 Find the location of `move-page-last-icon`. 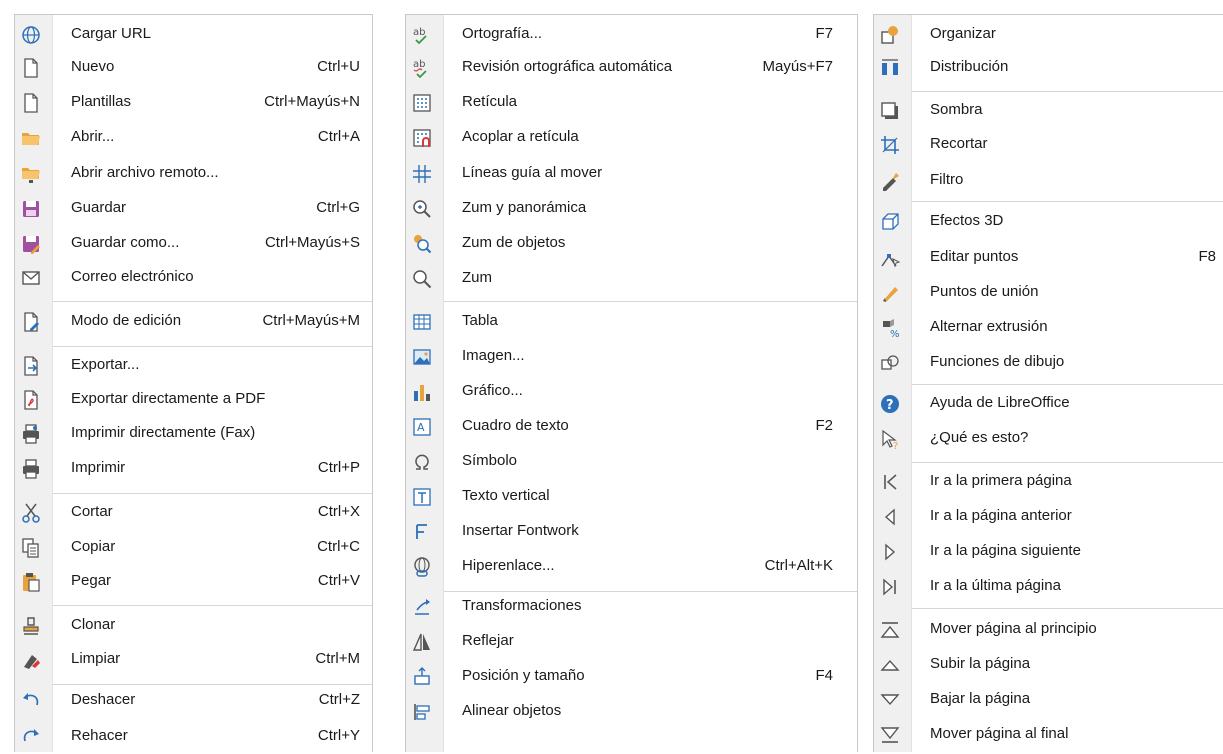

move-page-last-icon is located at coordinates (890, 735).